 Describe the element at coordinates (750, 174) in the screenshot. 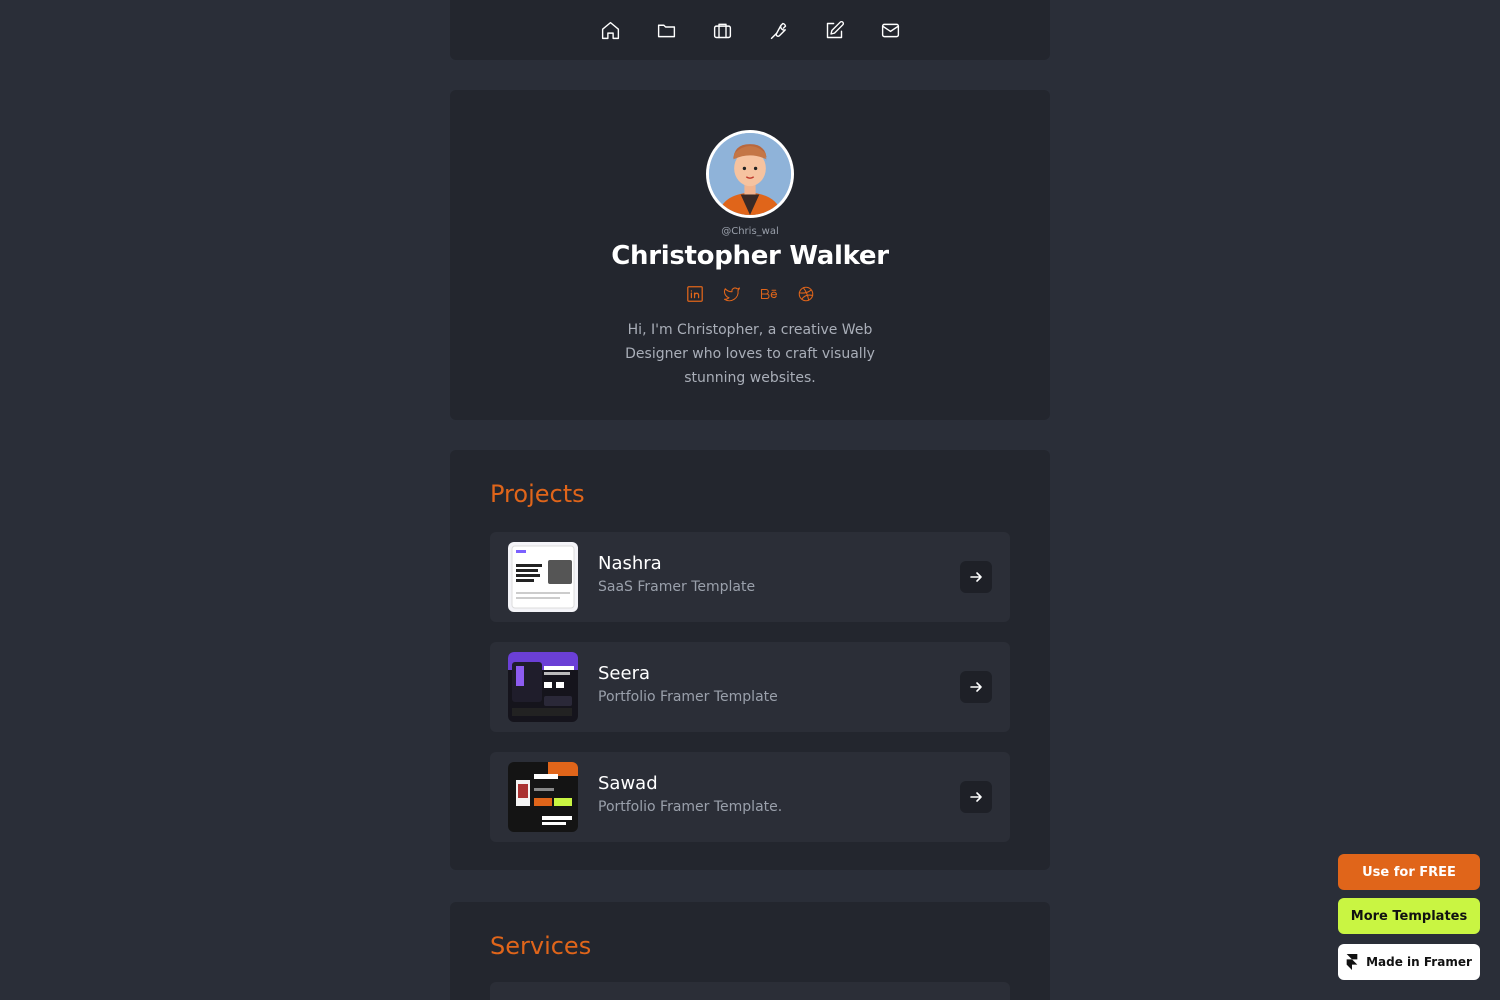

I see `avatar` at that location.